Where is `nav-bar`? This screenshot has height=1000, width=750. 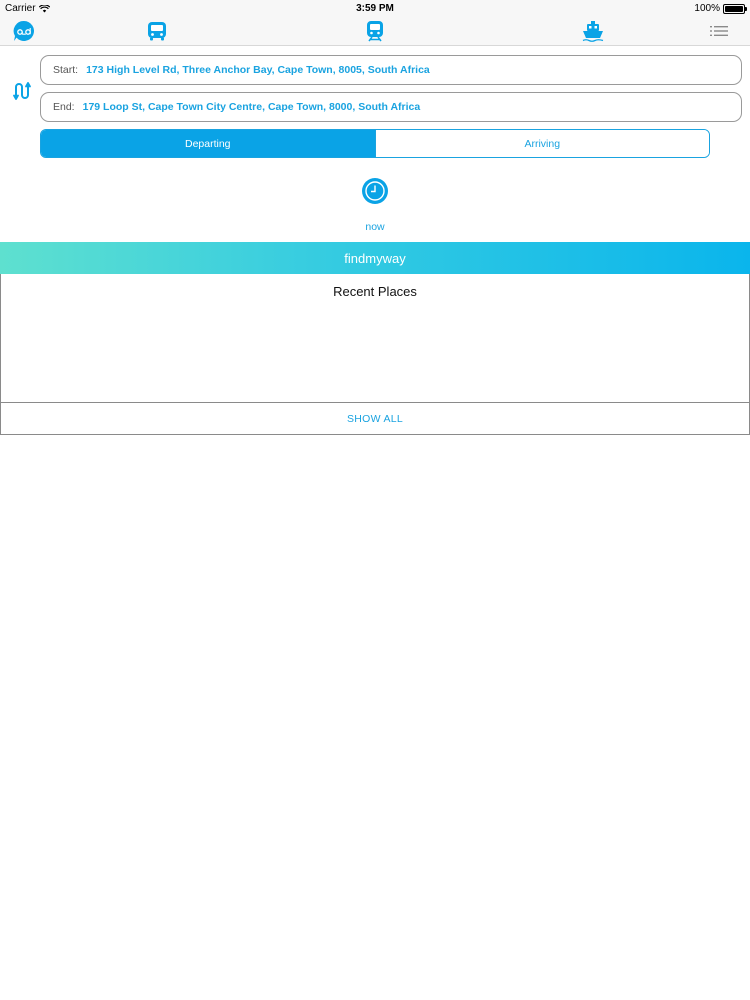 nav-bar is located at coordinates (375, 31).